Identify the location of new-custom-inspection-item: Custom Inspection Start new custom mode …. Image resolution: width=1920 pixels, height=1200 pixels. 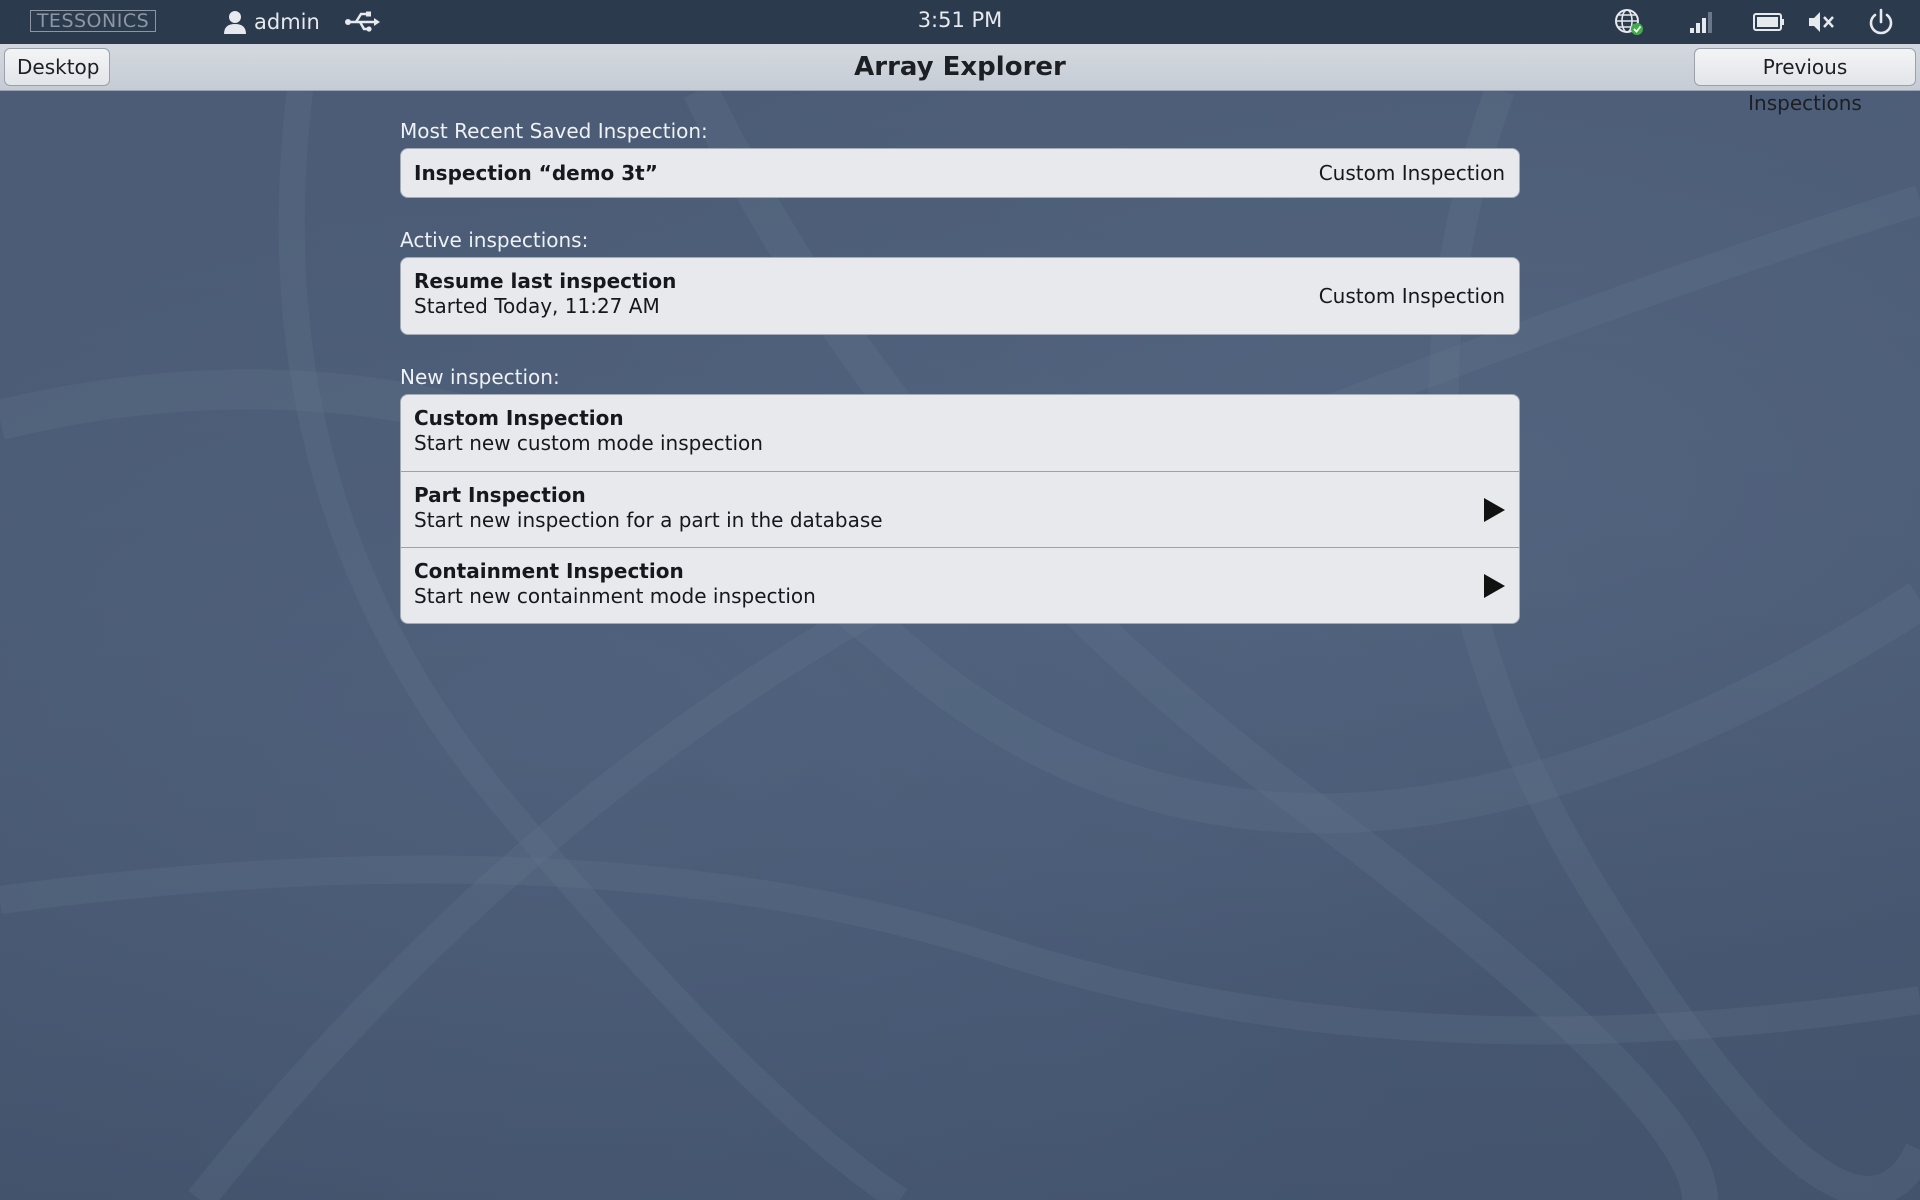
(960, 433).